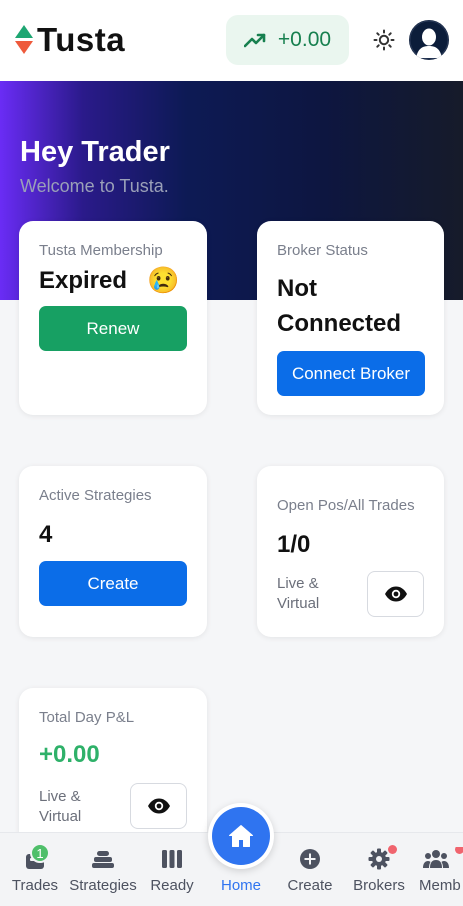  Describe the element at coordinates (40, 853) in the screenshot. I see `trades-count-badge: 1` at that location.